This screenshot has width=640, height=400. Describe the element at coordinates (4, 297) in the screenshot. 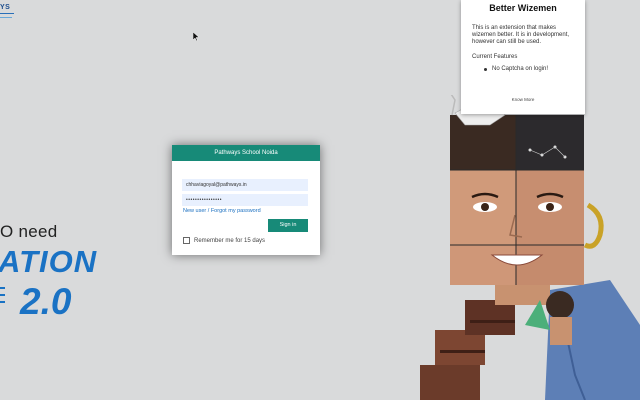

I see `hero-brand-marks` at that location.